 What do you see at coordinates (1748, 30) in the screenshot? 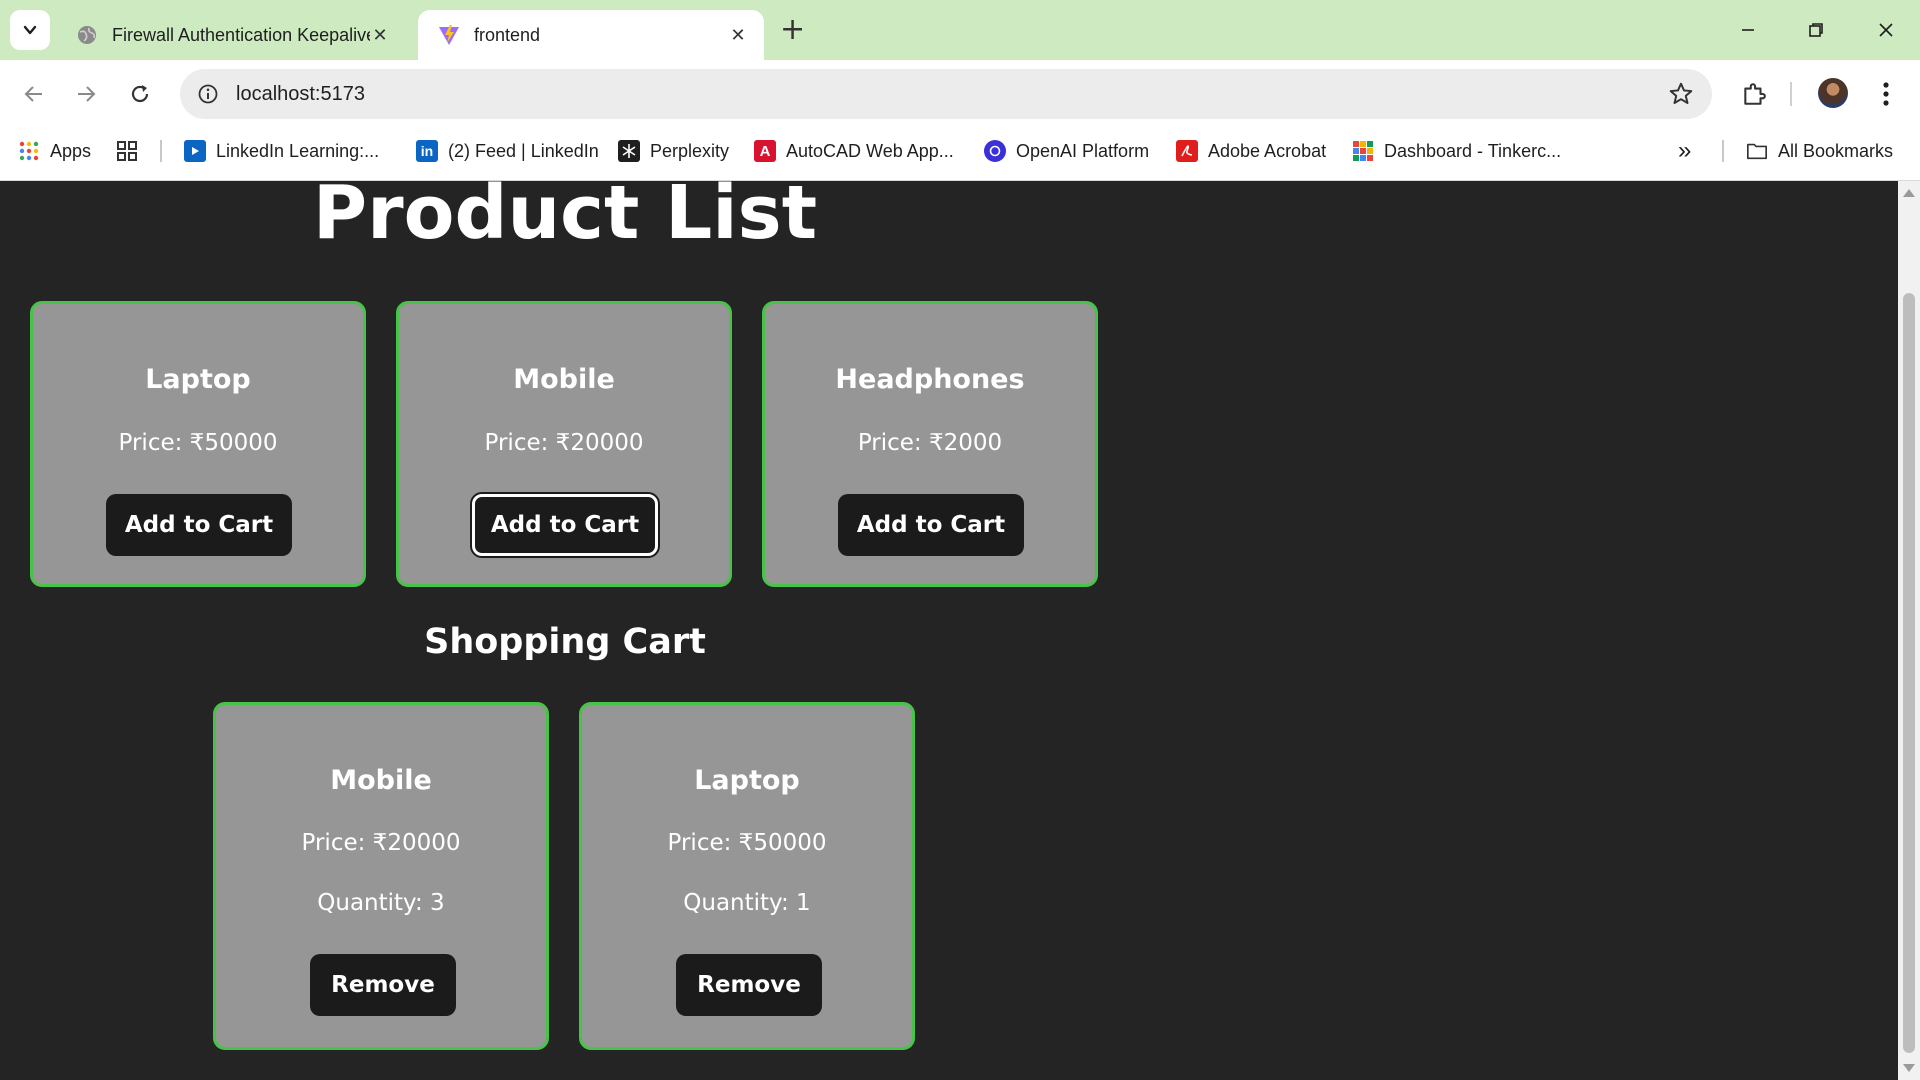
I see `minimize-icon` at bounding box center [1748, 30].